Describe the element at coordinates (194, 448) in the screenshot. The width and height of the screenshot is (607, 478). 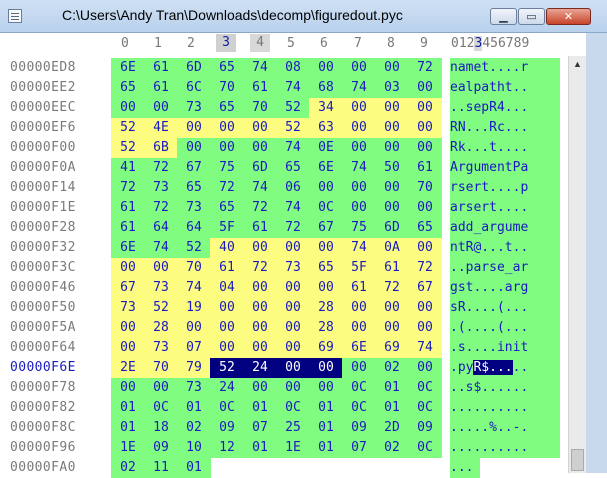
I see `hex-byte: 10` at that location.